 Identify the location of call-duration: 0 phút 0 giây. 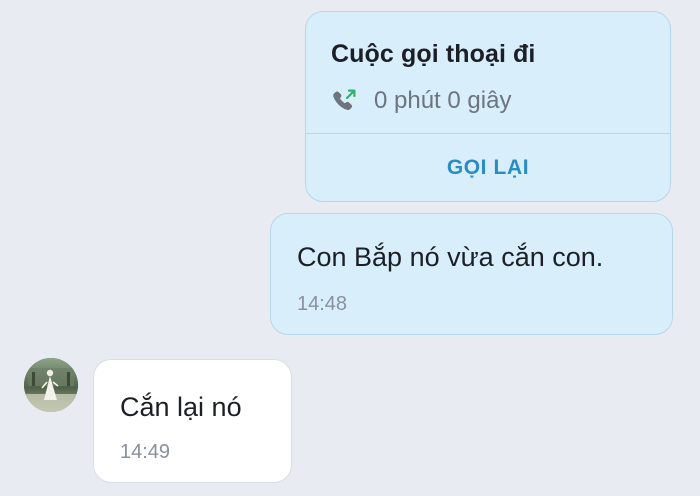
(443, 100).